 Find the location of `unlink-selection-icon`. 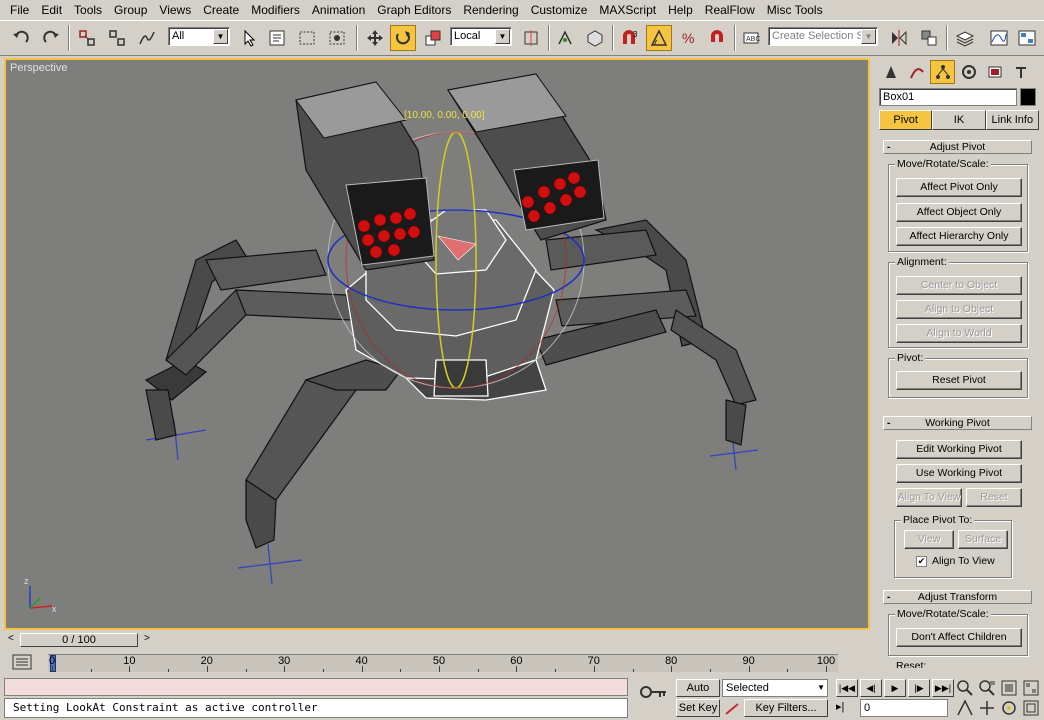

unlink-selection-icon is located at coordinates (117, 38).